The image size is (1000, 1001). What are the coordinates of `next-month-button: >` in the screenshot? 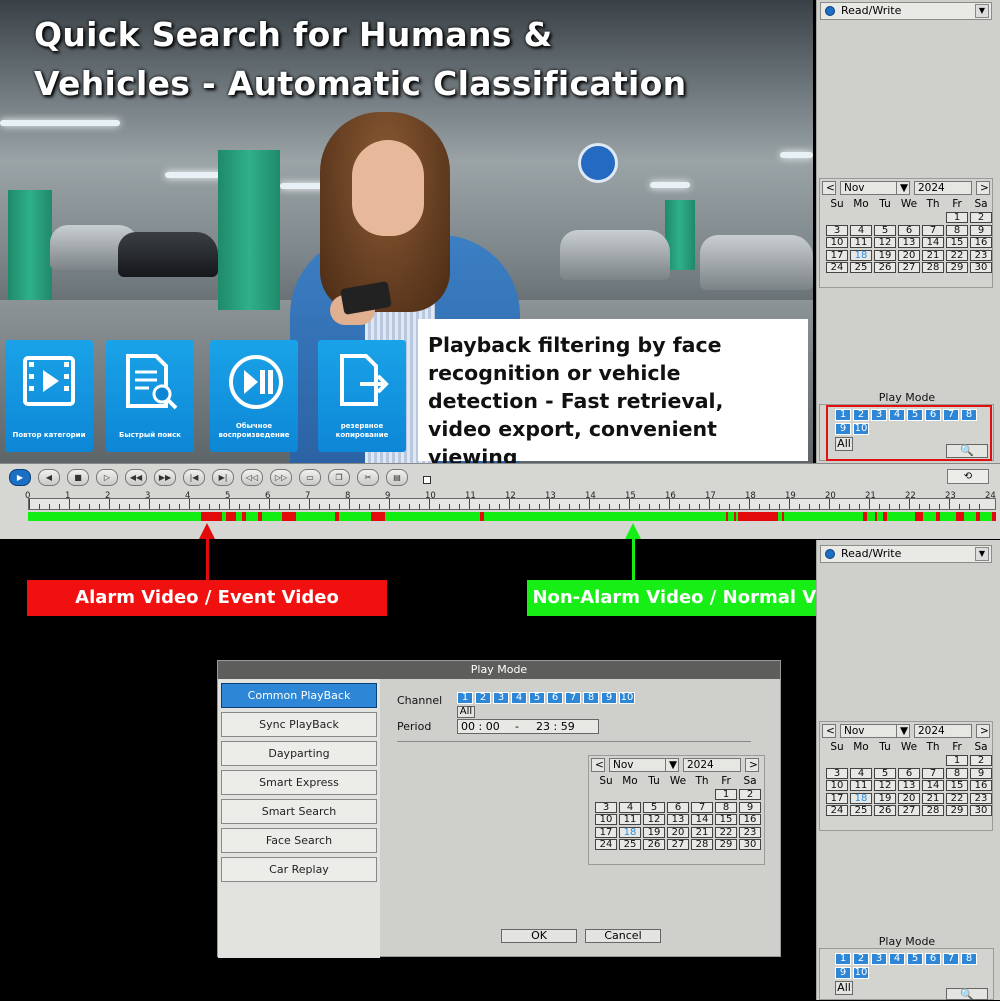 It's located at (983, 188).